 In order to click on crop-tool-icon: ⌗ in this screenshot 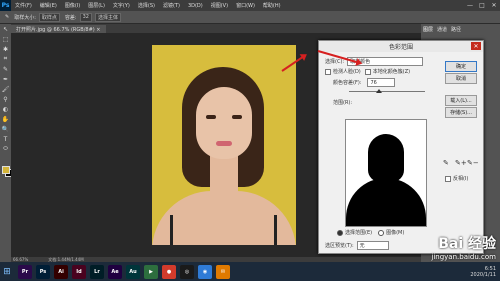, I will do `click(5, 59)`.